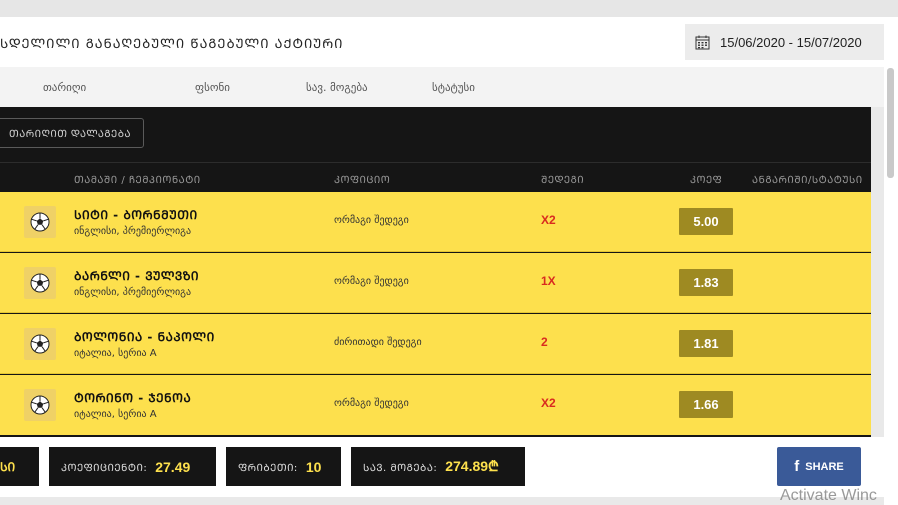 The width and height of the screenshot is (898, 505). I want to click on payout-value: 274.89₾, so click(472, 466).